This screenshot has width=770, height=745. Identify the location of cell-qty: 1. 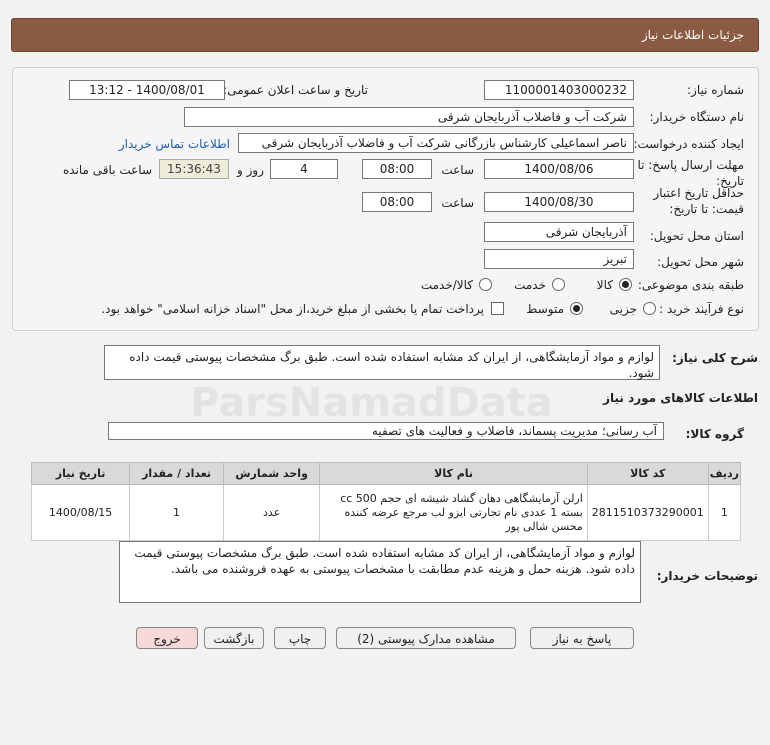
(176, 512).